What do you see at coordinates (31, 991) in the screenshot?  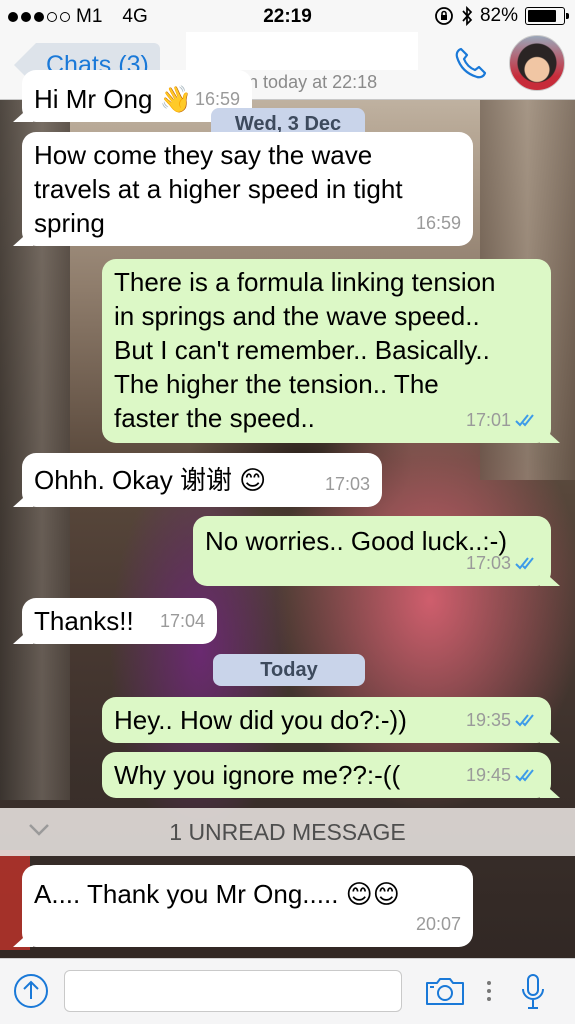 I see `share-upload-icon` at bounding box center [31, 991].